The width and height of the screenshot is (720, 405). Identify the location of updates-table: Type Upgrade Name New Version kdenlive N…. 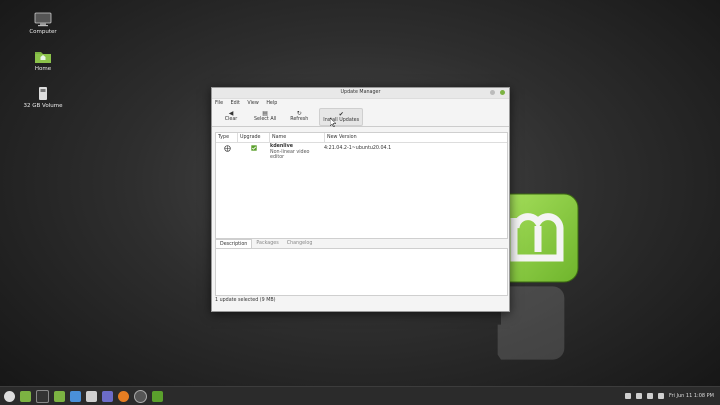
(361, 185).